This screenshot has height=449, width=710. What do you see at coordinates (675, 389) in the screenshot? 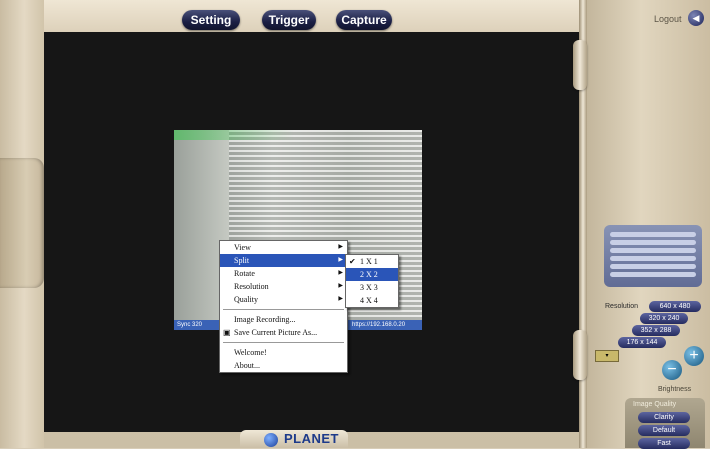
I see `brightness-label: Brightness` at bounding box center [675, 389].